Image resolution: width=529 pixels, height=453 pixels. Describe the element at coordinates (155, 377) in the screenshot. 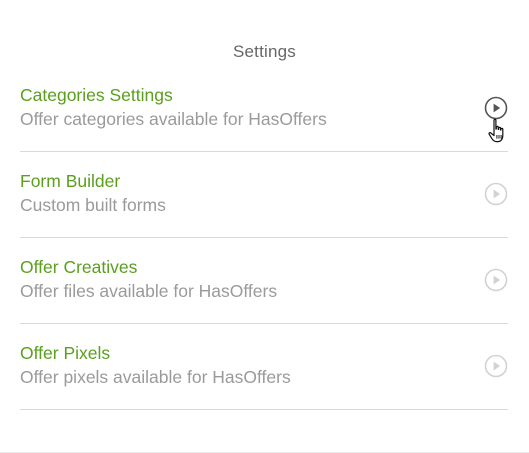

I see `item-description: Offer pixels available for HasOffers` at that location.